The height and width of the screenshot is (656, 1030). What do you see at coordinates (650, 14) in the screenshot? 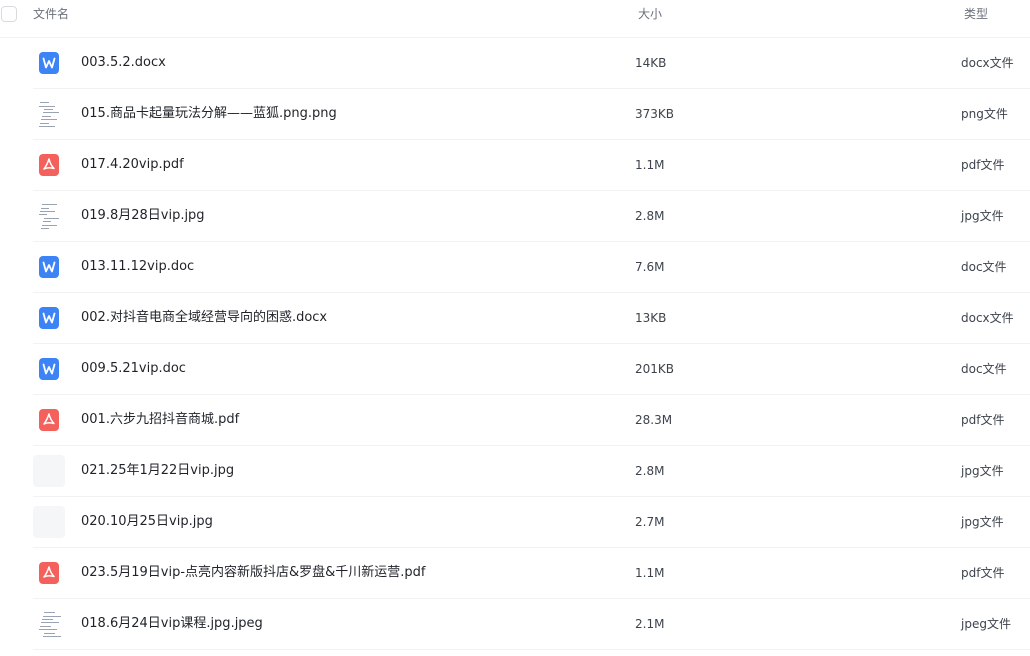
I see `column-header-size: 大小` at bounding box center [650, 14].